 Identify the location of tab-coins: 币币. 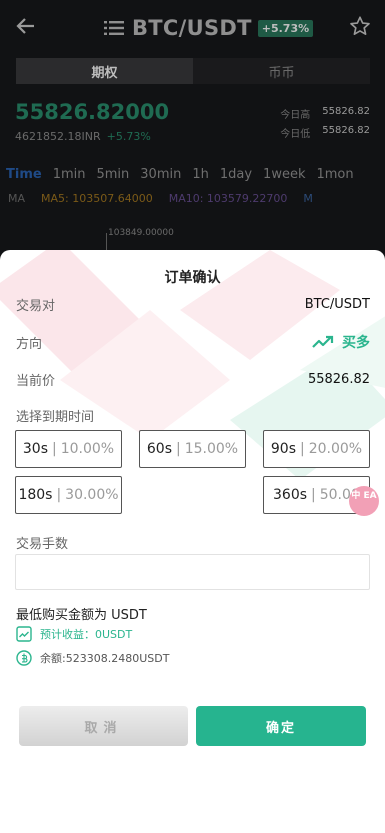
(281, 71).